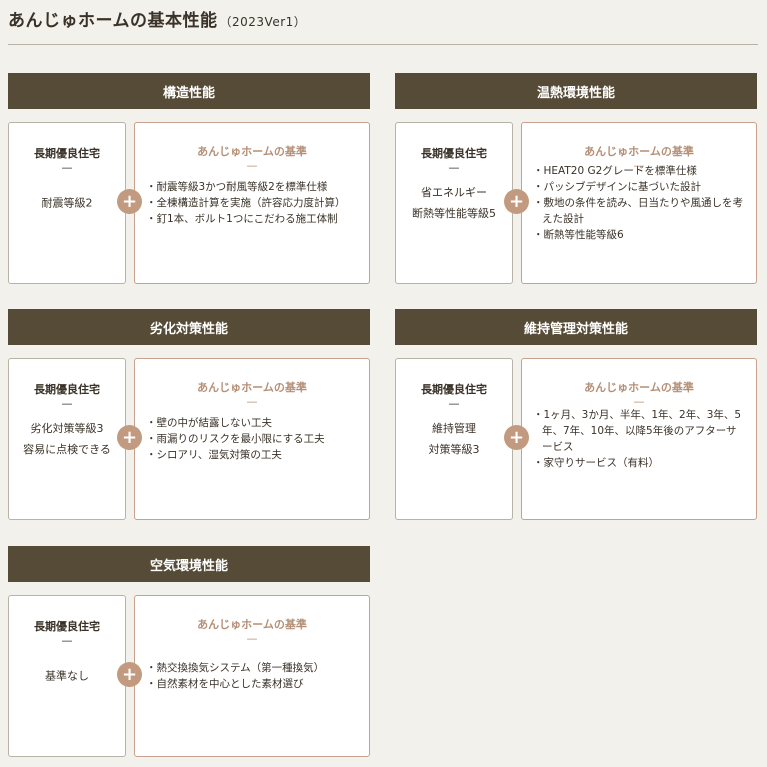  I want to click on section-header: 維持管理対策性能, so click(576, 327).